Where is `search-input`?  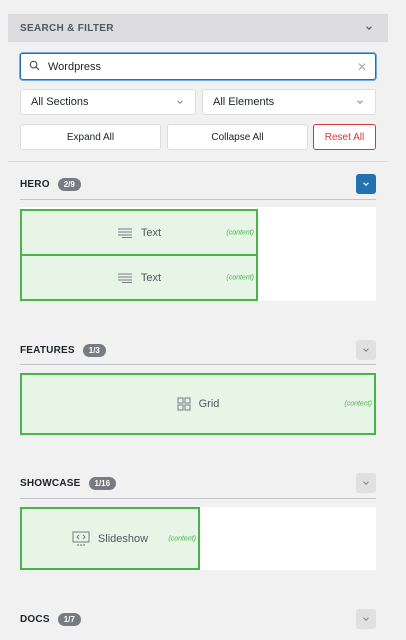 search-input is located at coordinates (202, 66).